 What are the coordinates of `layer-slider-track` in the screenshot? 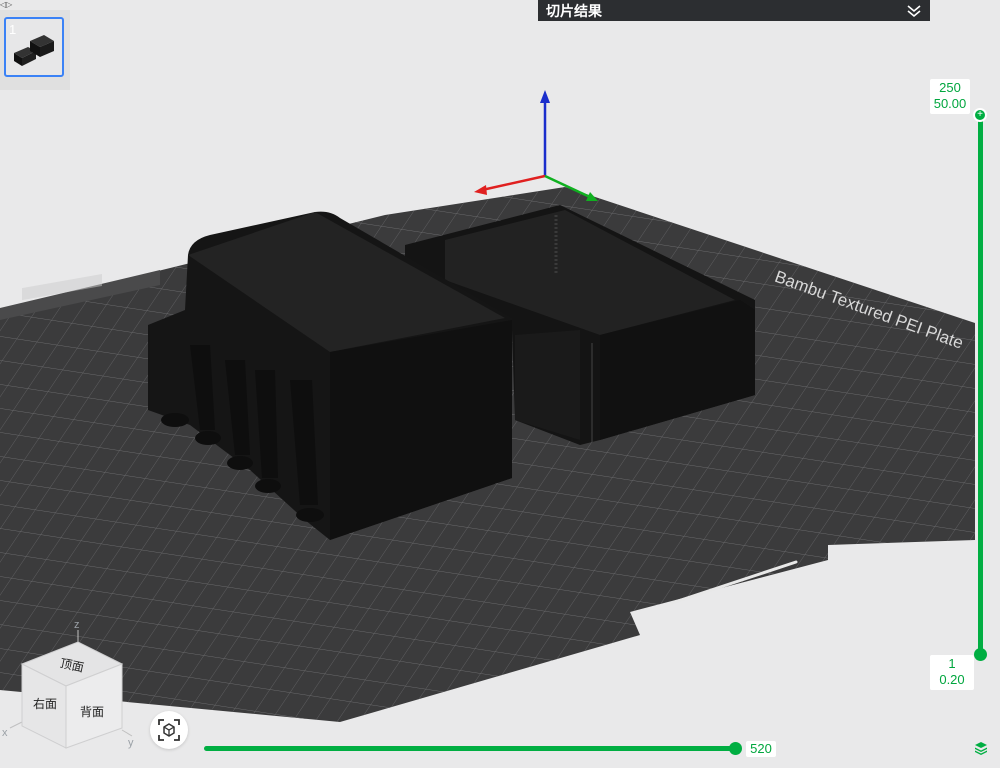 It's located at (980, 385).